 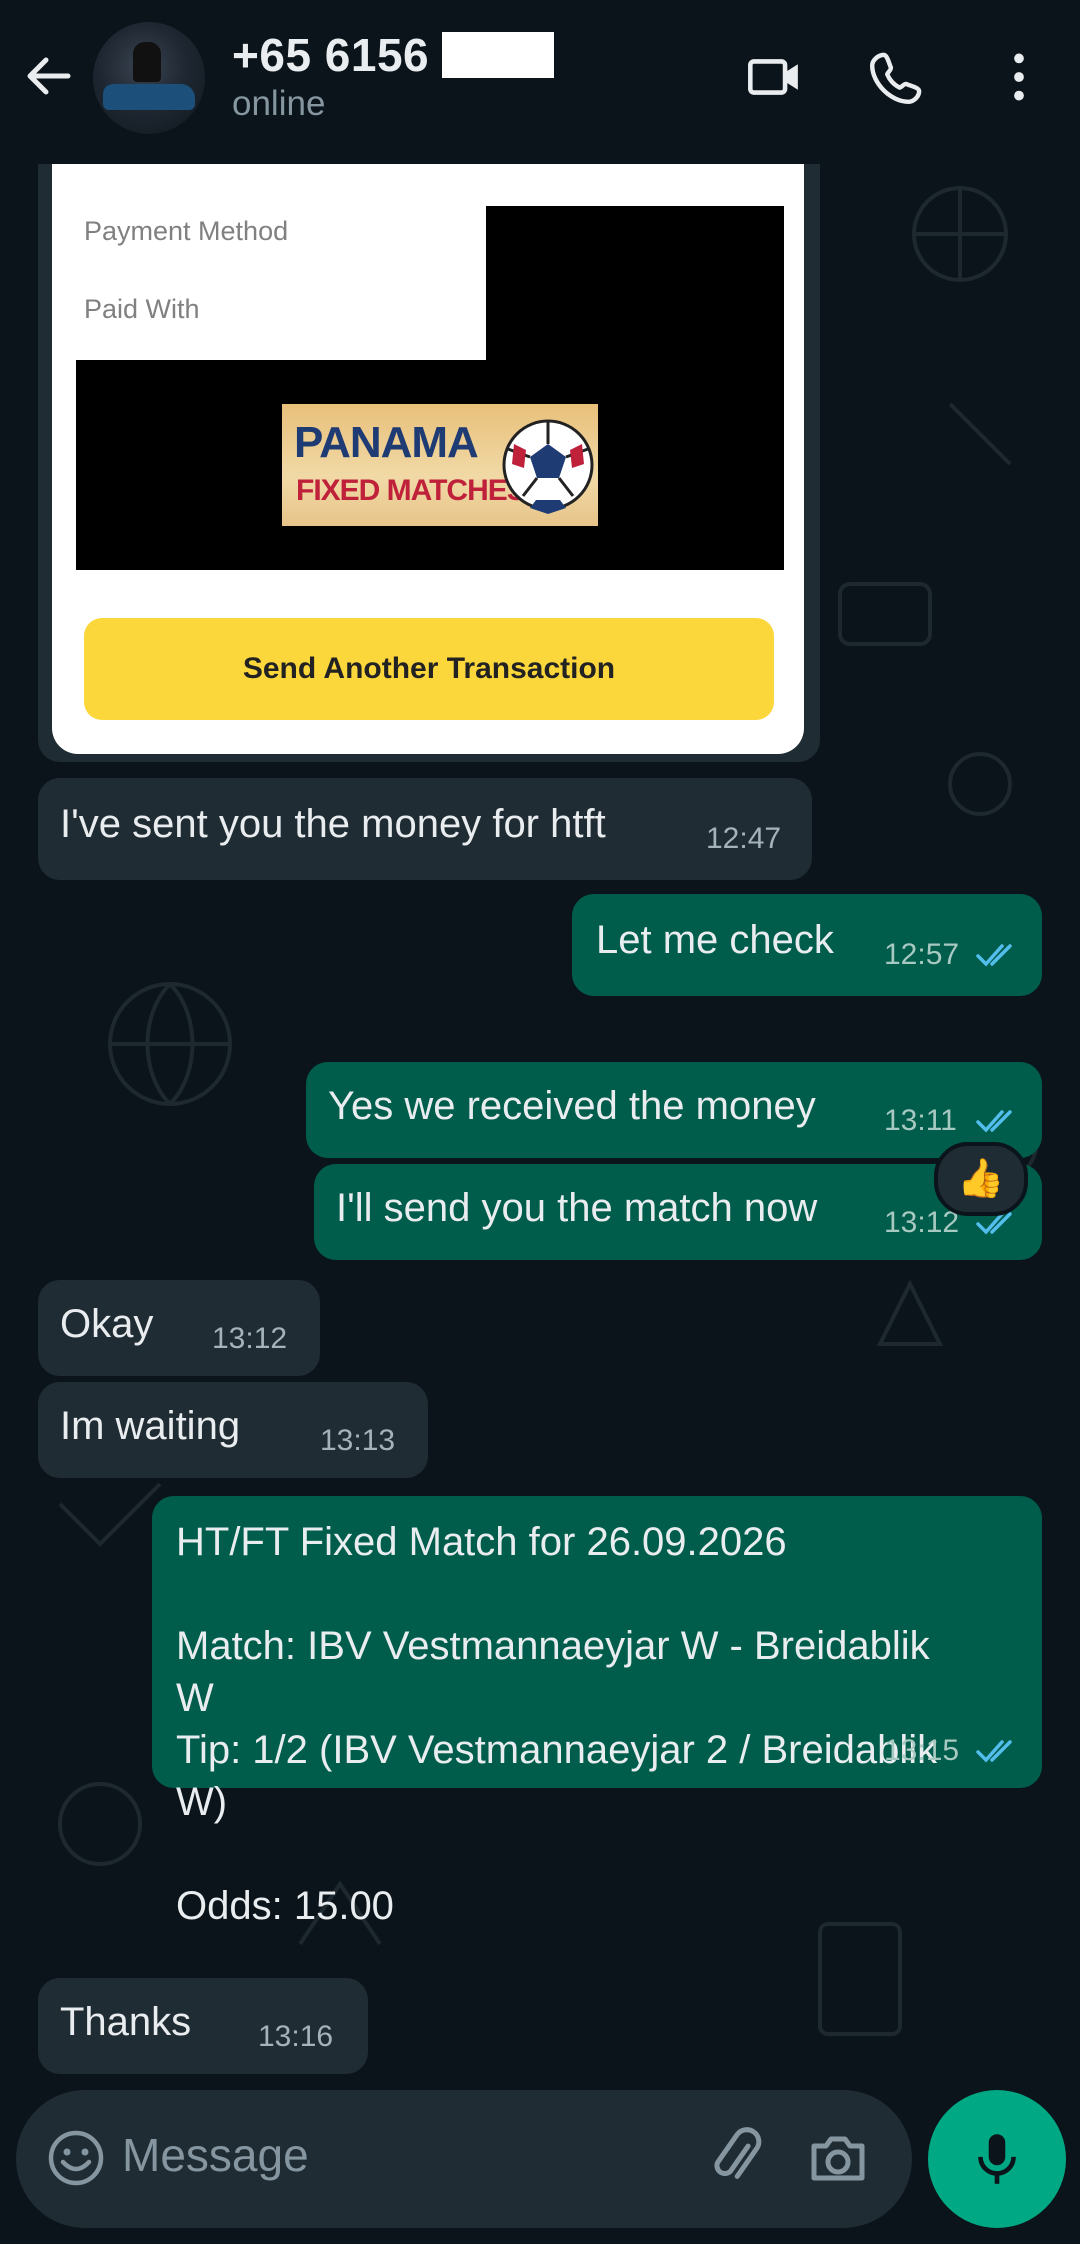 What do you see at coordinates (358, 1440) in the screenshot?
I see `message-time: 13:13` at bounding box center [358, 1440].